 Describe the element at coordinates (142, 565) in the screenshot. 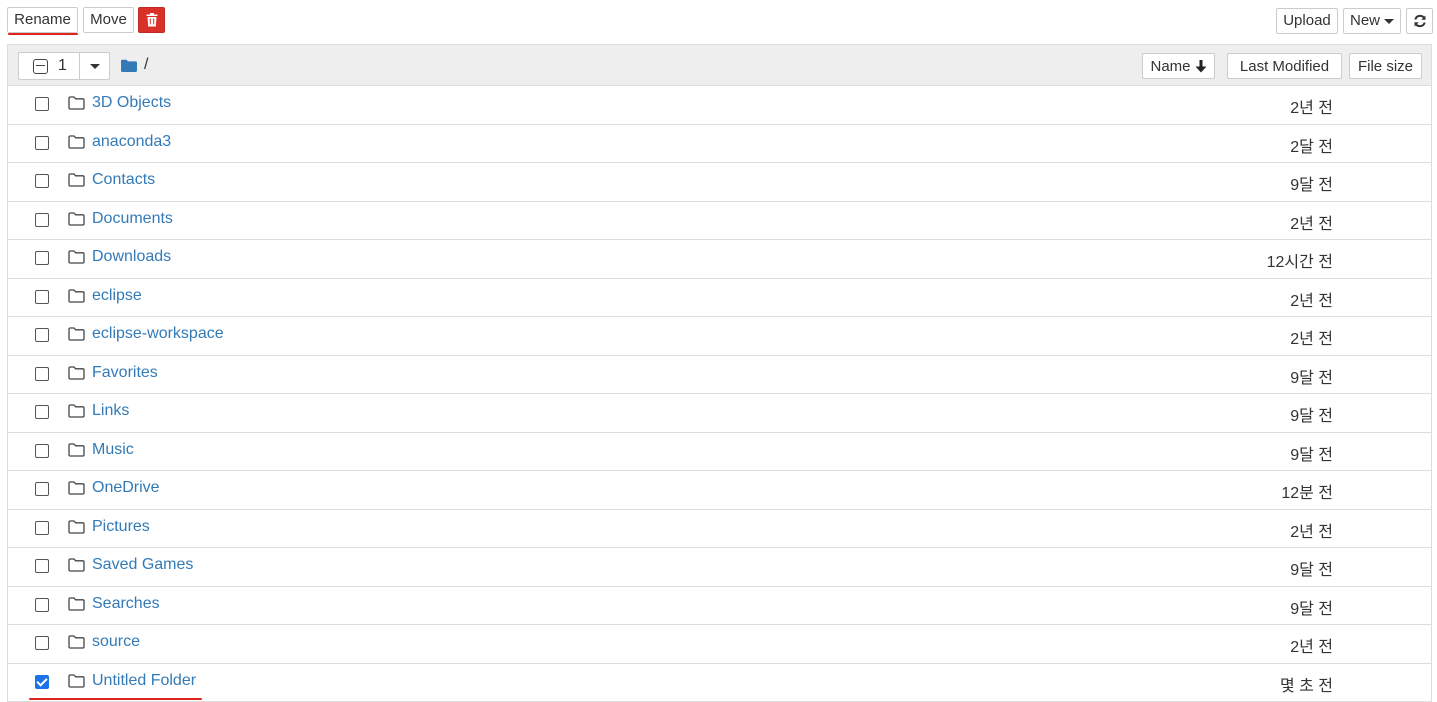

I see `file-name-link: Saved Games` at that location.